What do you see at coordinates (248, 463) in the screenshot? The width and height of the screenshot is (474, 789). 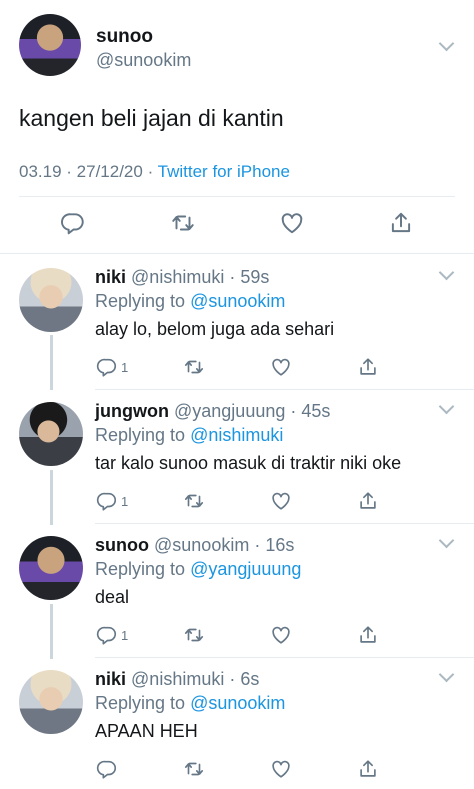 I see `tweet-text: tar kalo sunoo masuk di traktir niki oke` at bounding box center [248, 463].